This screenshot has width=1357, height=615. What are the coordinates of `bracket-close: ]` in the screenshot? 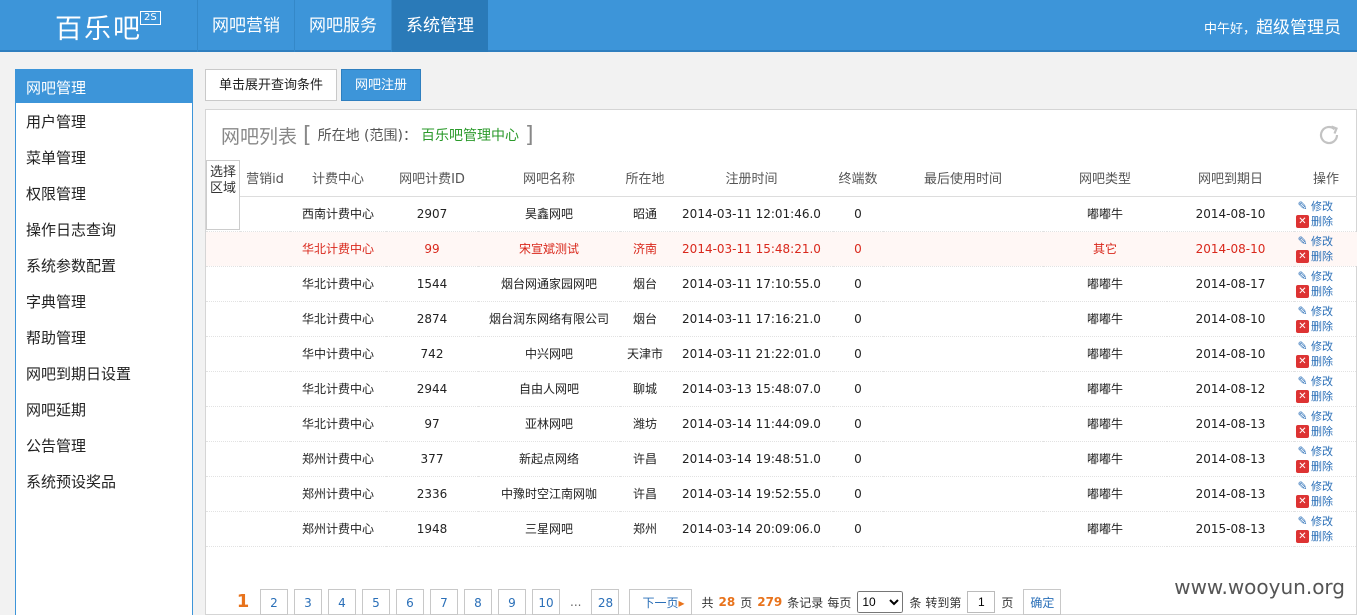 It's located at (529, 135).